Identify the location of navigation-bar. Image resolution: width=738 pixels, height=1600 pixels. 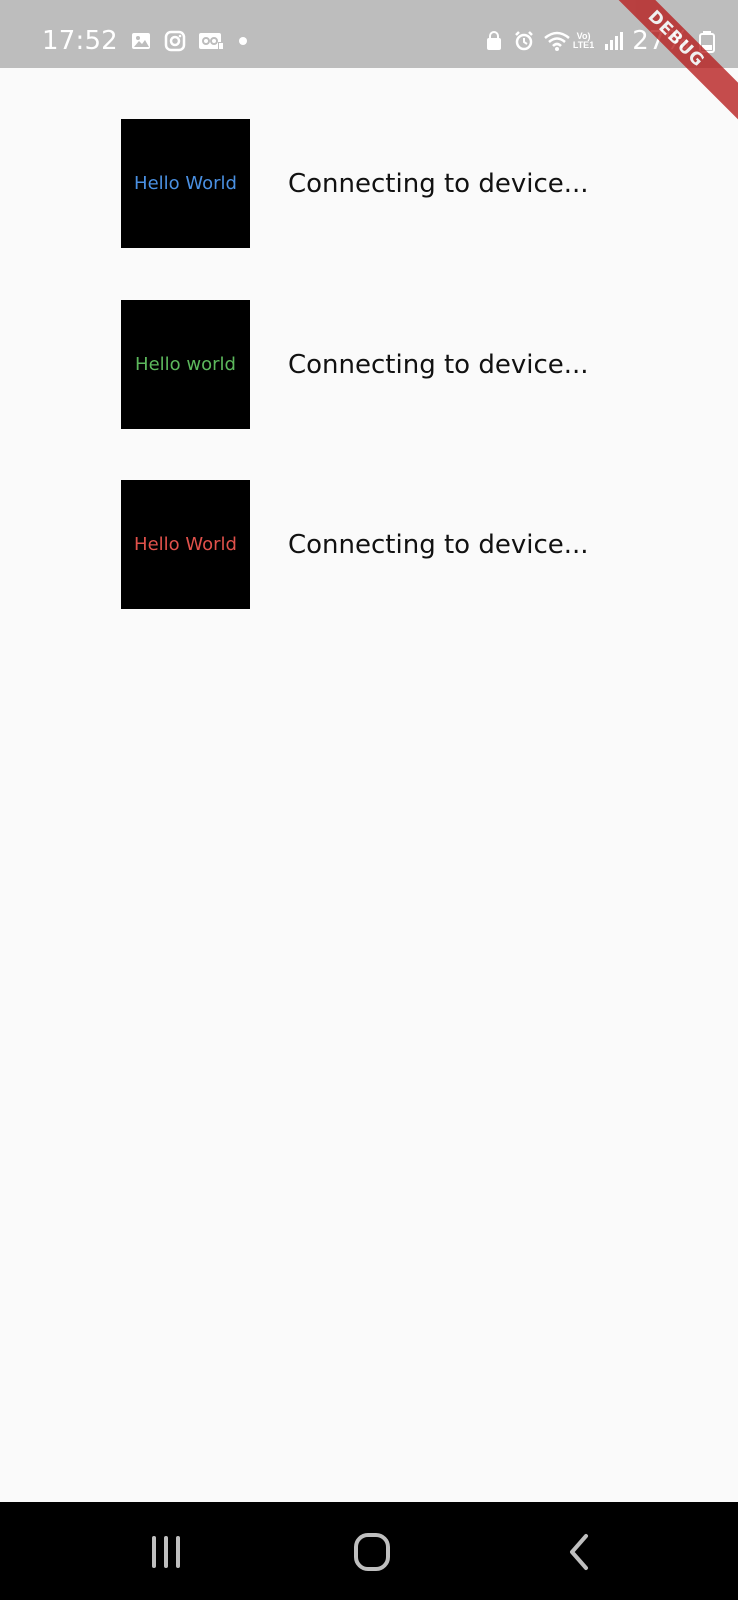
(369, 1551).